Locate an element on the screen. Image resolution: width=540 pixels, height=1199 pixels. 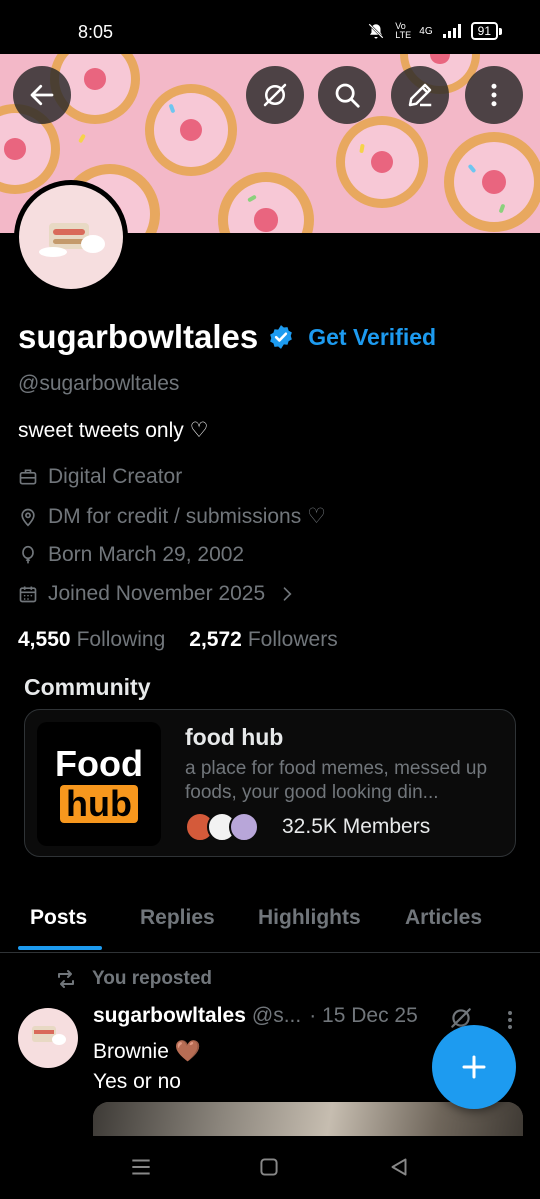
repost-indicator: You reposted is located at coordinates (133, 979).